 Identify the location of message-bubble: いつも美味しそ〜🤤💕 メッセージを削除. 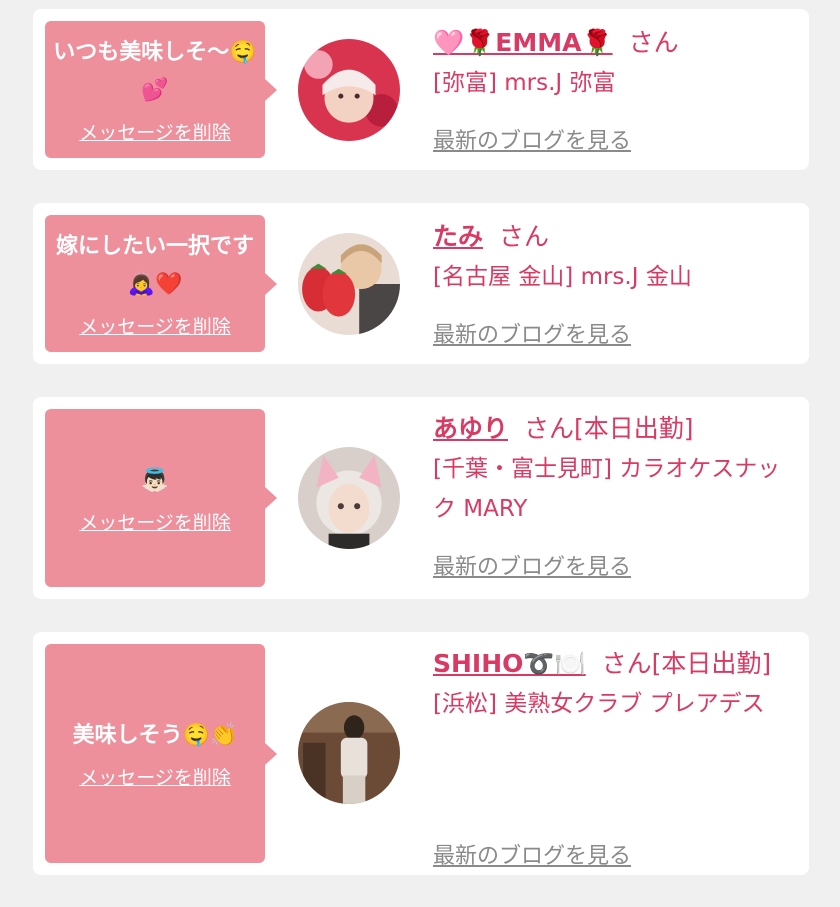
(161, 89).